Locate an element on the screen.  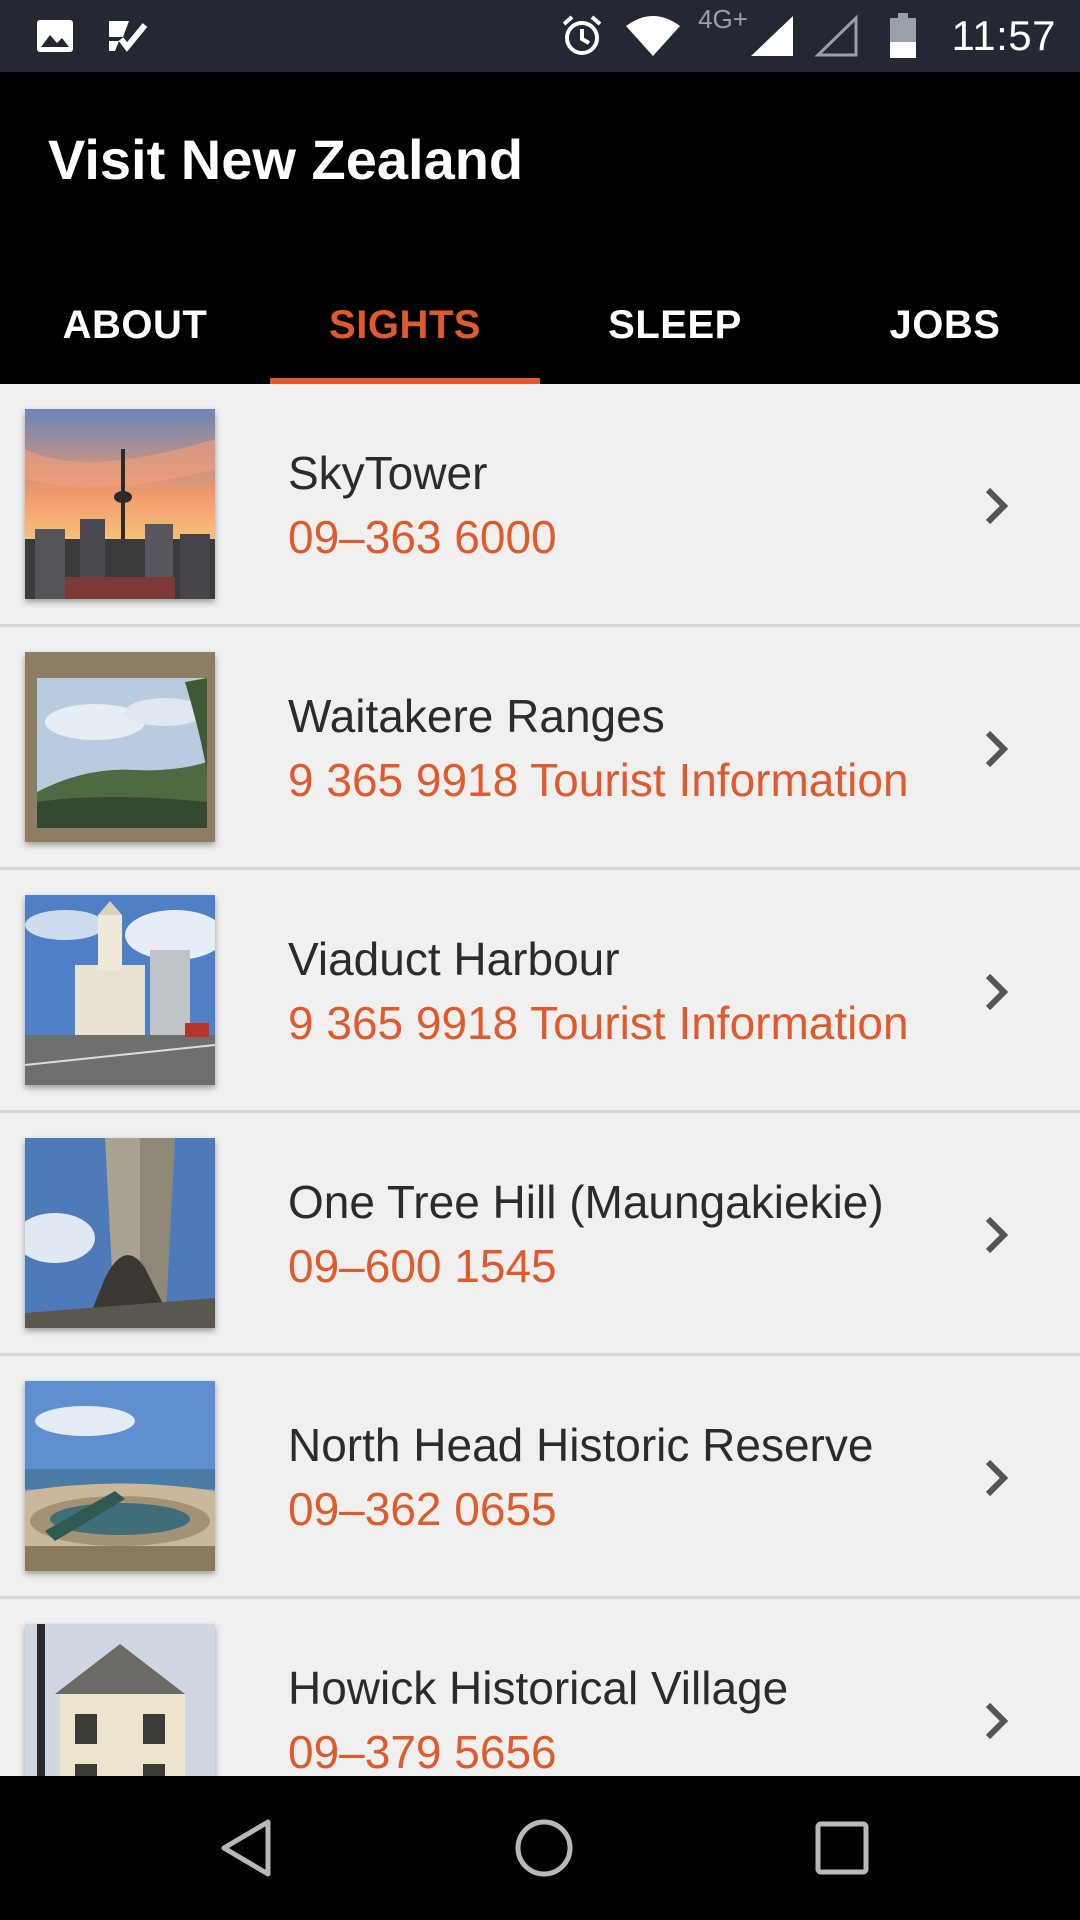
system-nav-bar is located at coordinates (540, 1848).